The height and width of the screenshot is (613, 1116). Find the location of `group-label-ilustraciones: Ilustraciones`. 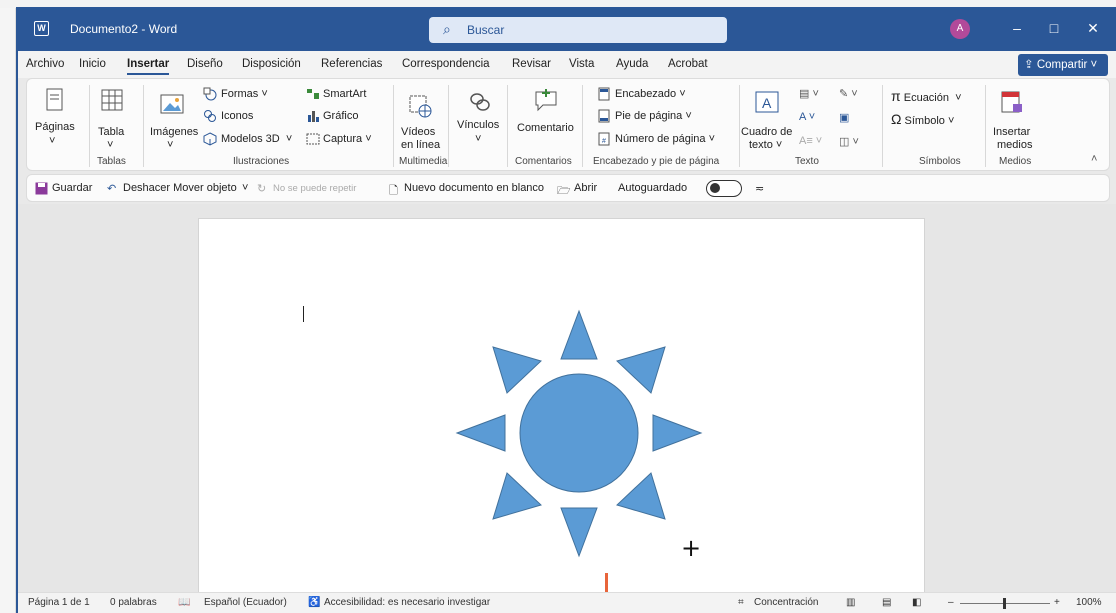

group-label-ilustraciones: Ilustraciones is located at coordinates (261, 161).